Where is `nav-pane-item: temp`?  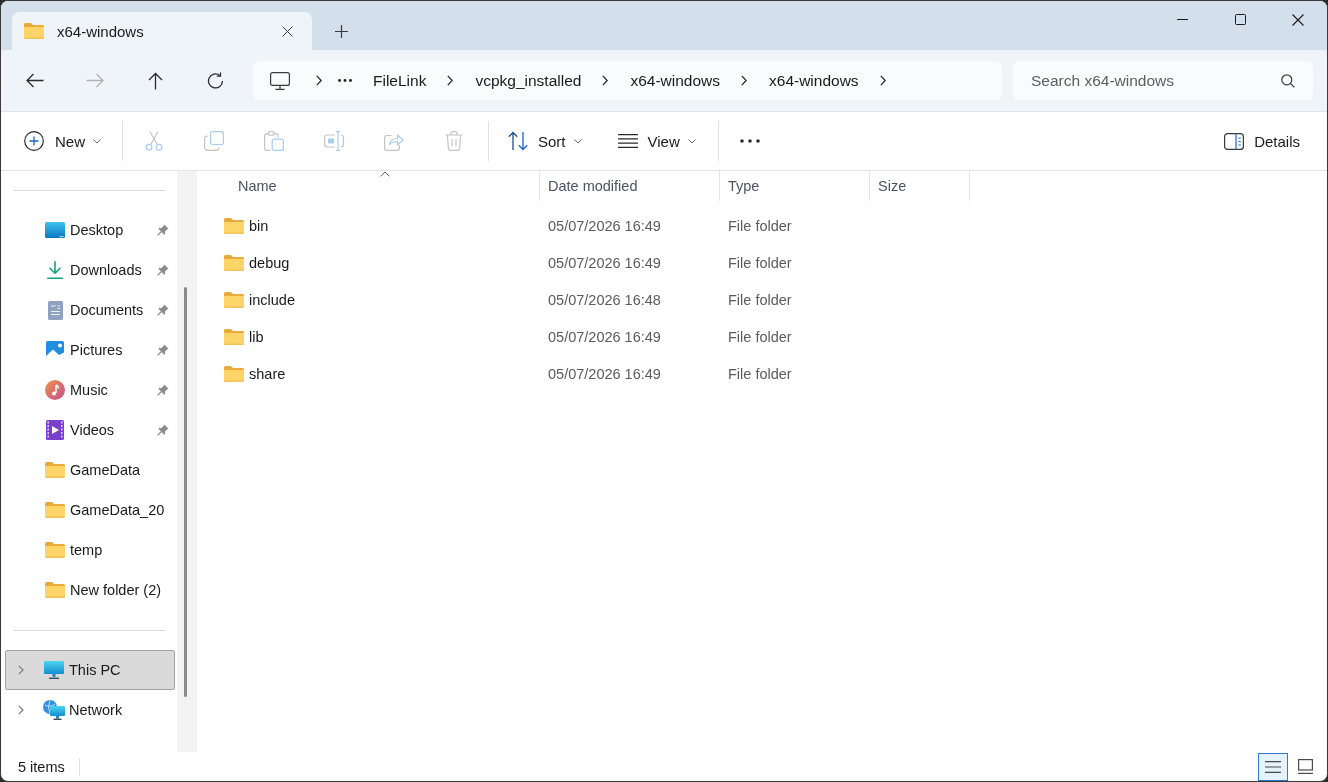
nav-pane-item: temp is located at coordinates (90, 550).